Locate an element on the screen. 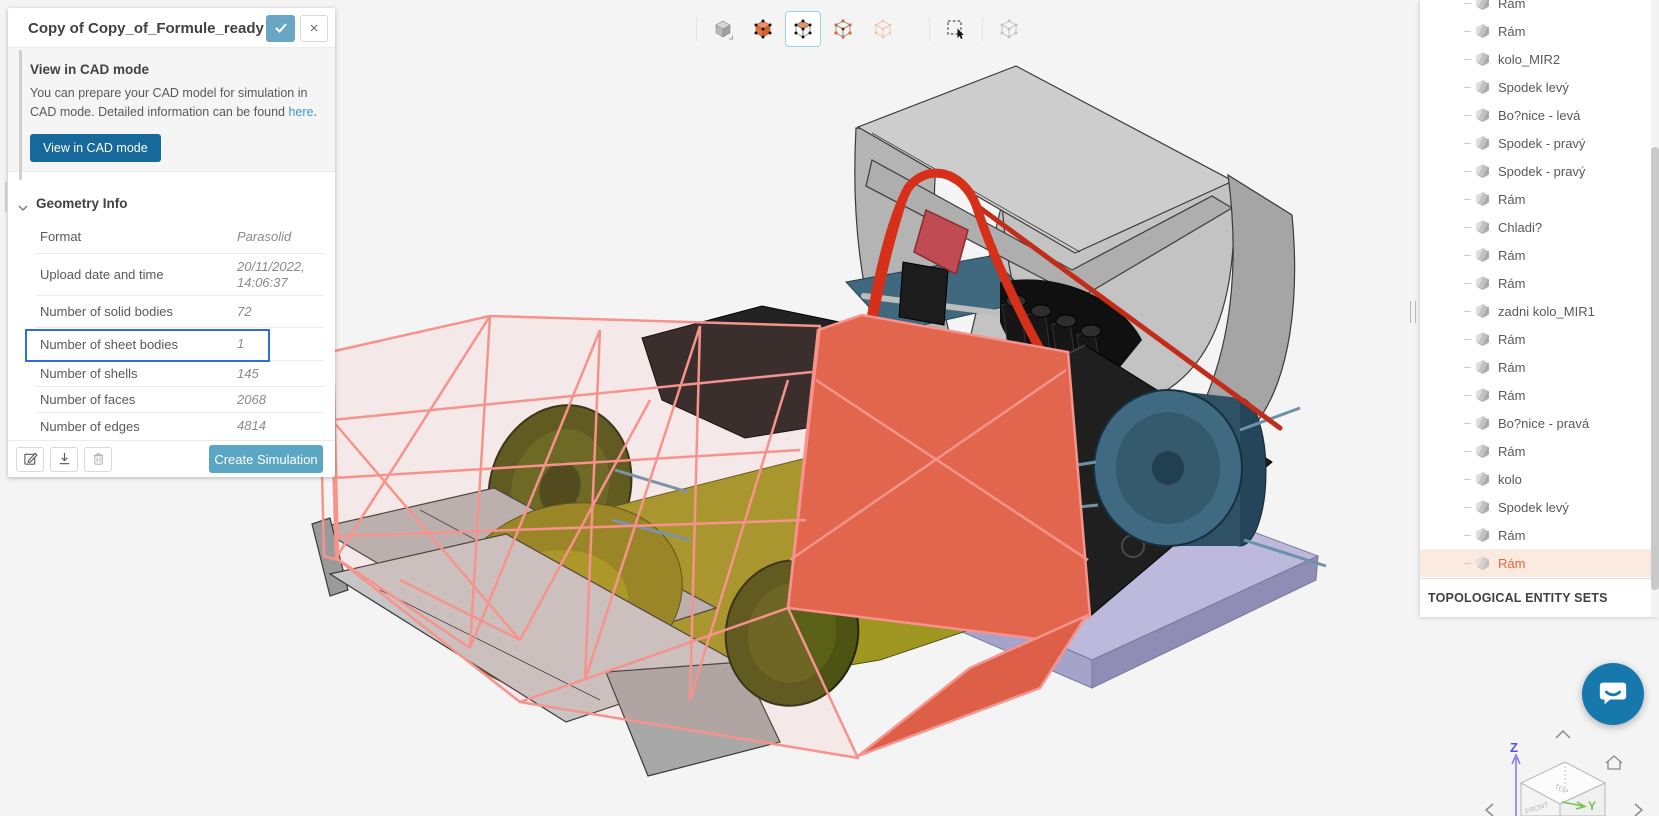 This screenshot has height=816, width=1659. table-row: Number of solid bodies 72 is located at coordinates (180, 312).